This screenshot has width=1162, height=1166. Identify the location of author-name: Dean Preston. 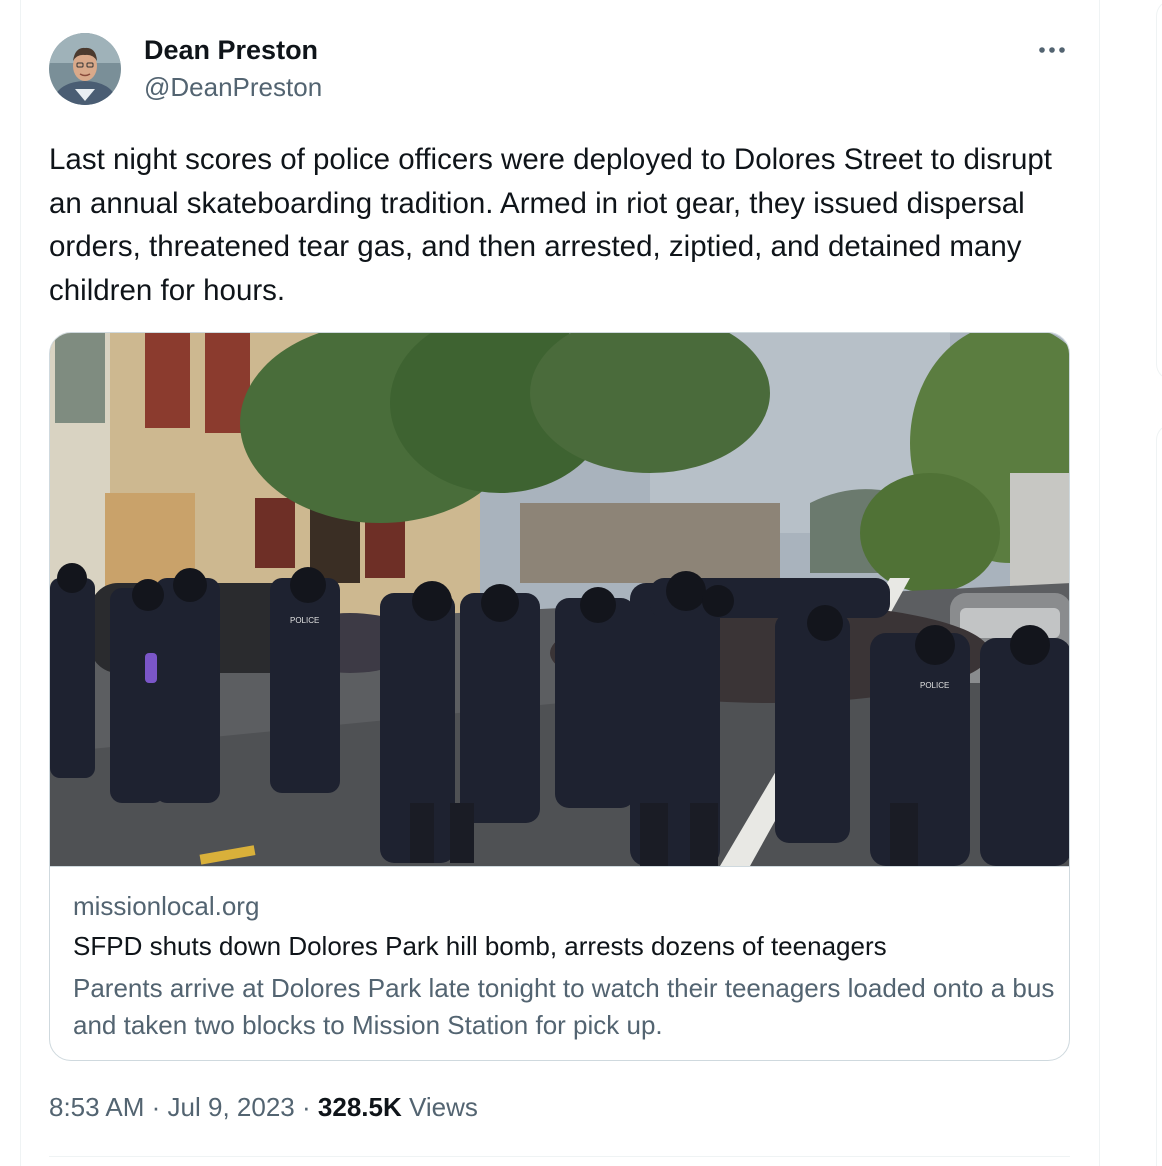
(231, 50).